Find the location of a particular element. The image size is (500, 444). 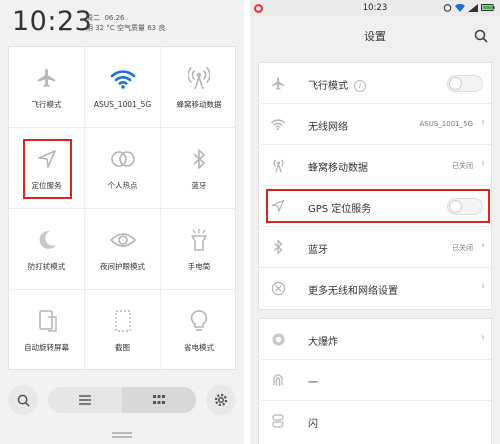

list-view-button is located at coordinates (85, 400).